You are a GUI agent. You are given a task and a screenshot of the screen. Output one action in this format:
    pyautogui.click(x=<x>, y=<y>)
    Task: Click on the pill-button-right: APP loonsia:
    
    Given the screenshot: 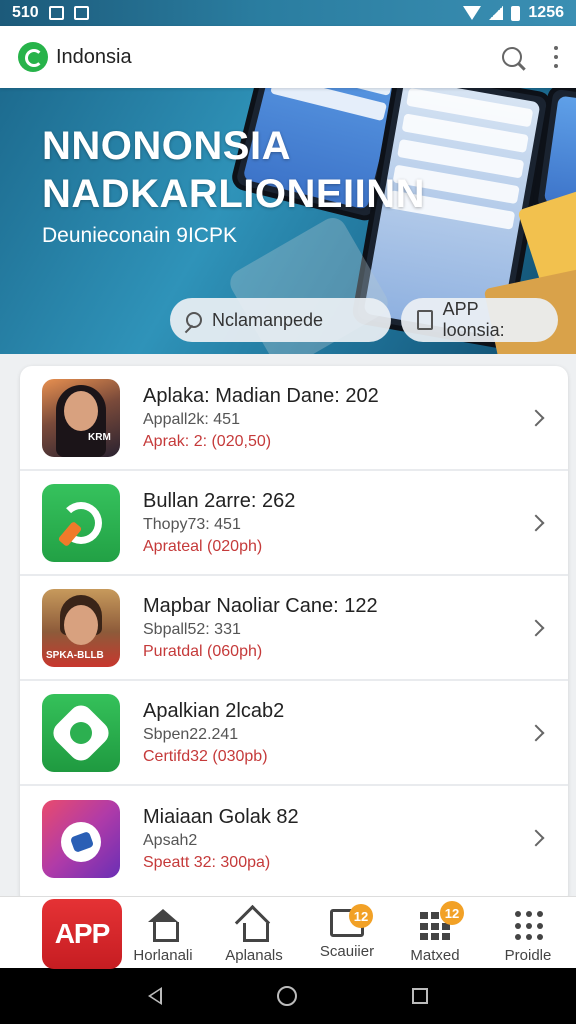 What is the action you would take?
    pyautogui.click(x=479, y=320)
    